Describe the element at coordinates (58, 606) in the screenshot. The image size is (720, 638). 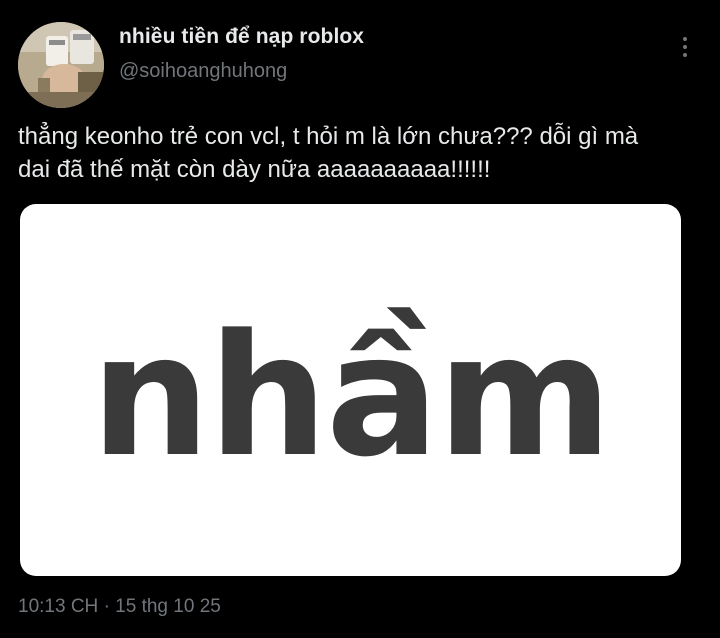
I see `tweet-time: 10:13 CH` at that location.